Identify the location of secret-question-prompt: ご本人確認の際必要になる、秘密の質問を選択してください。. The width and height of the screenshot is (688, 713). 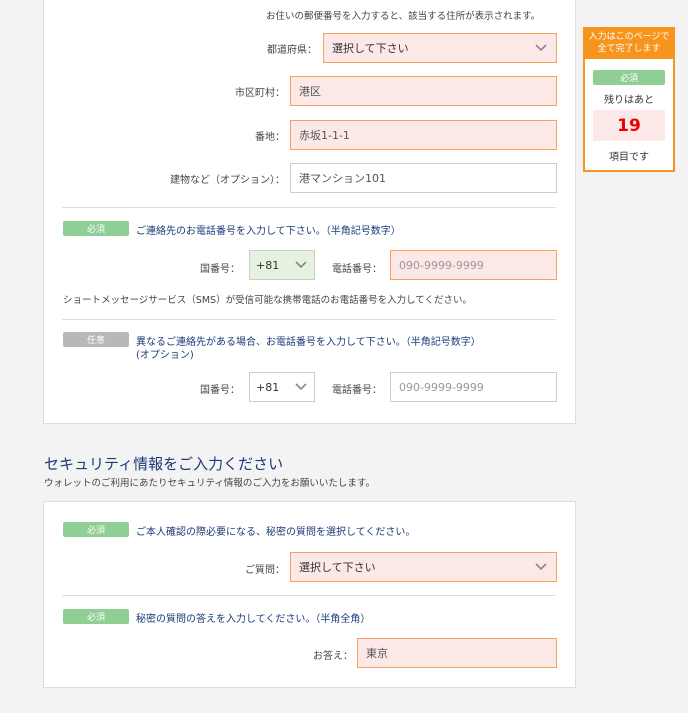
(276, 532).